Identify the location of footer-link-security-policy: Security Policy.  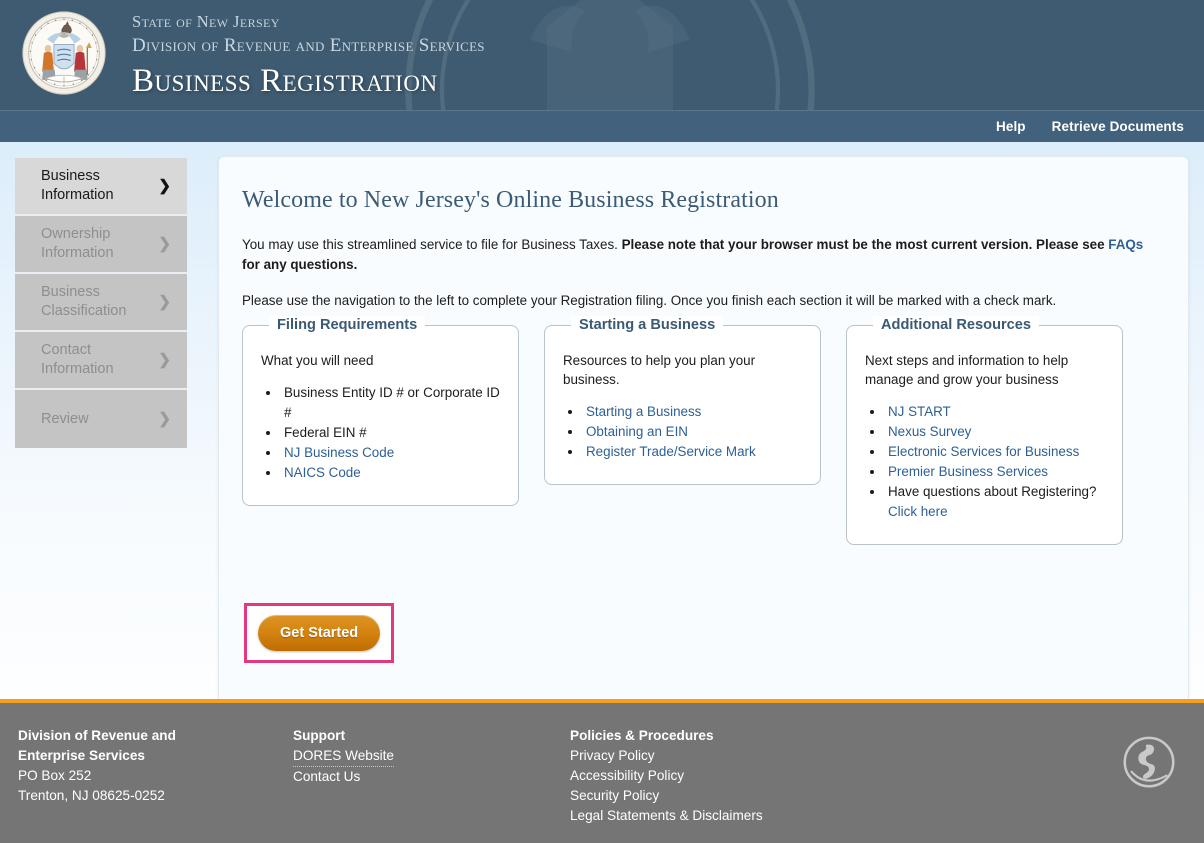
(760, 796).